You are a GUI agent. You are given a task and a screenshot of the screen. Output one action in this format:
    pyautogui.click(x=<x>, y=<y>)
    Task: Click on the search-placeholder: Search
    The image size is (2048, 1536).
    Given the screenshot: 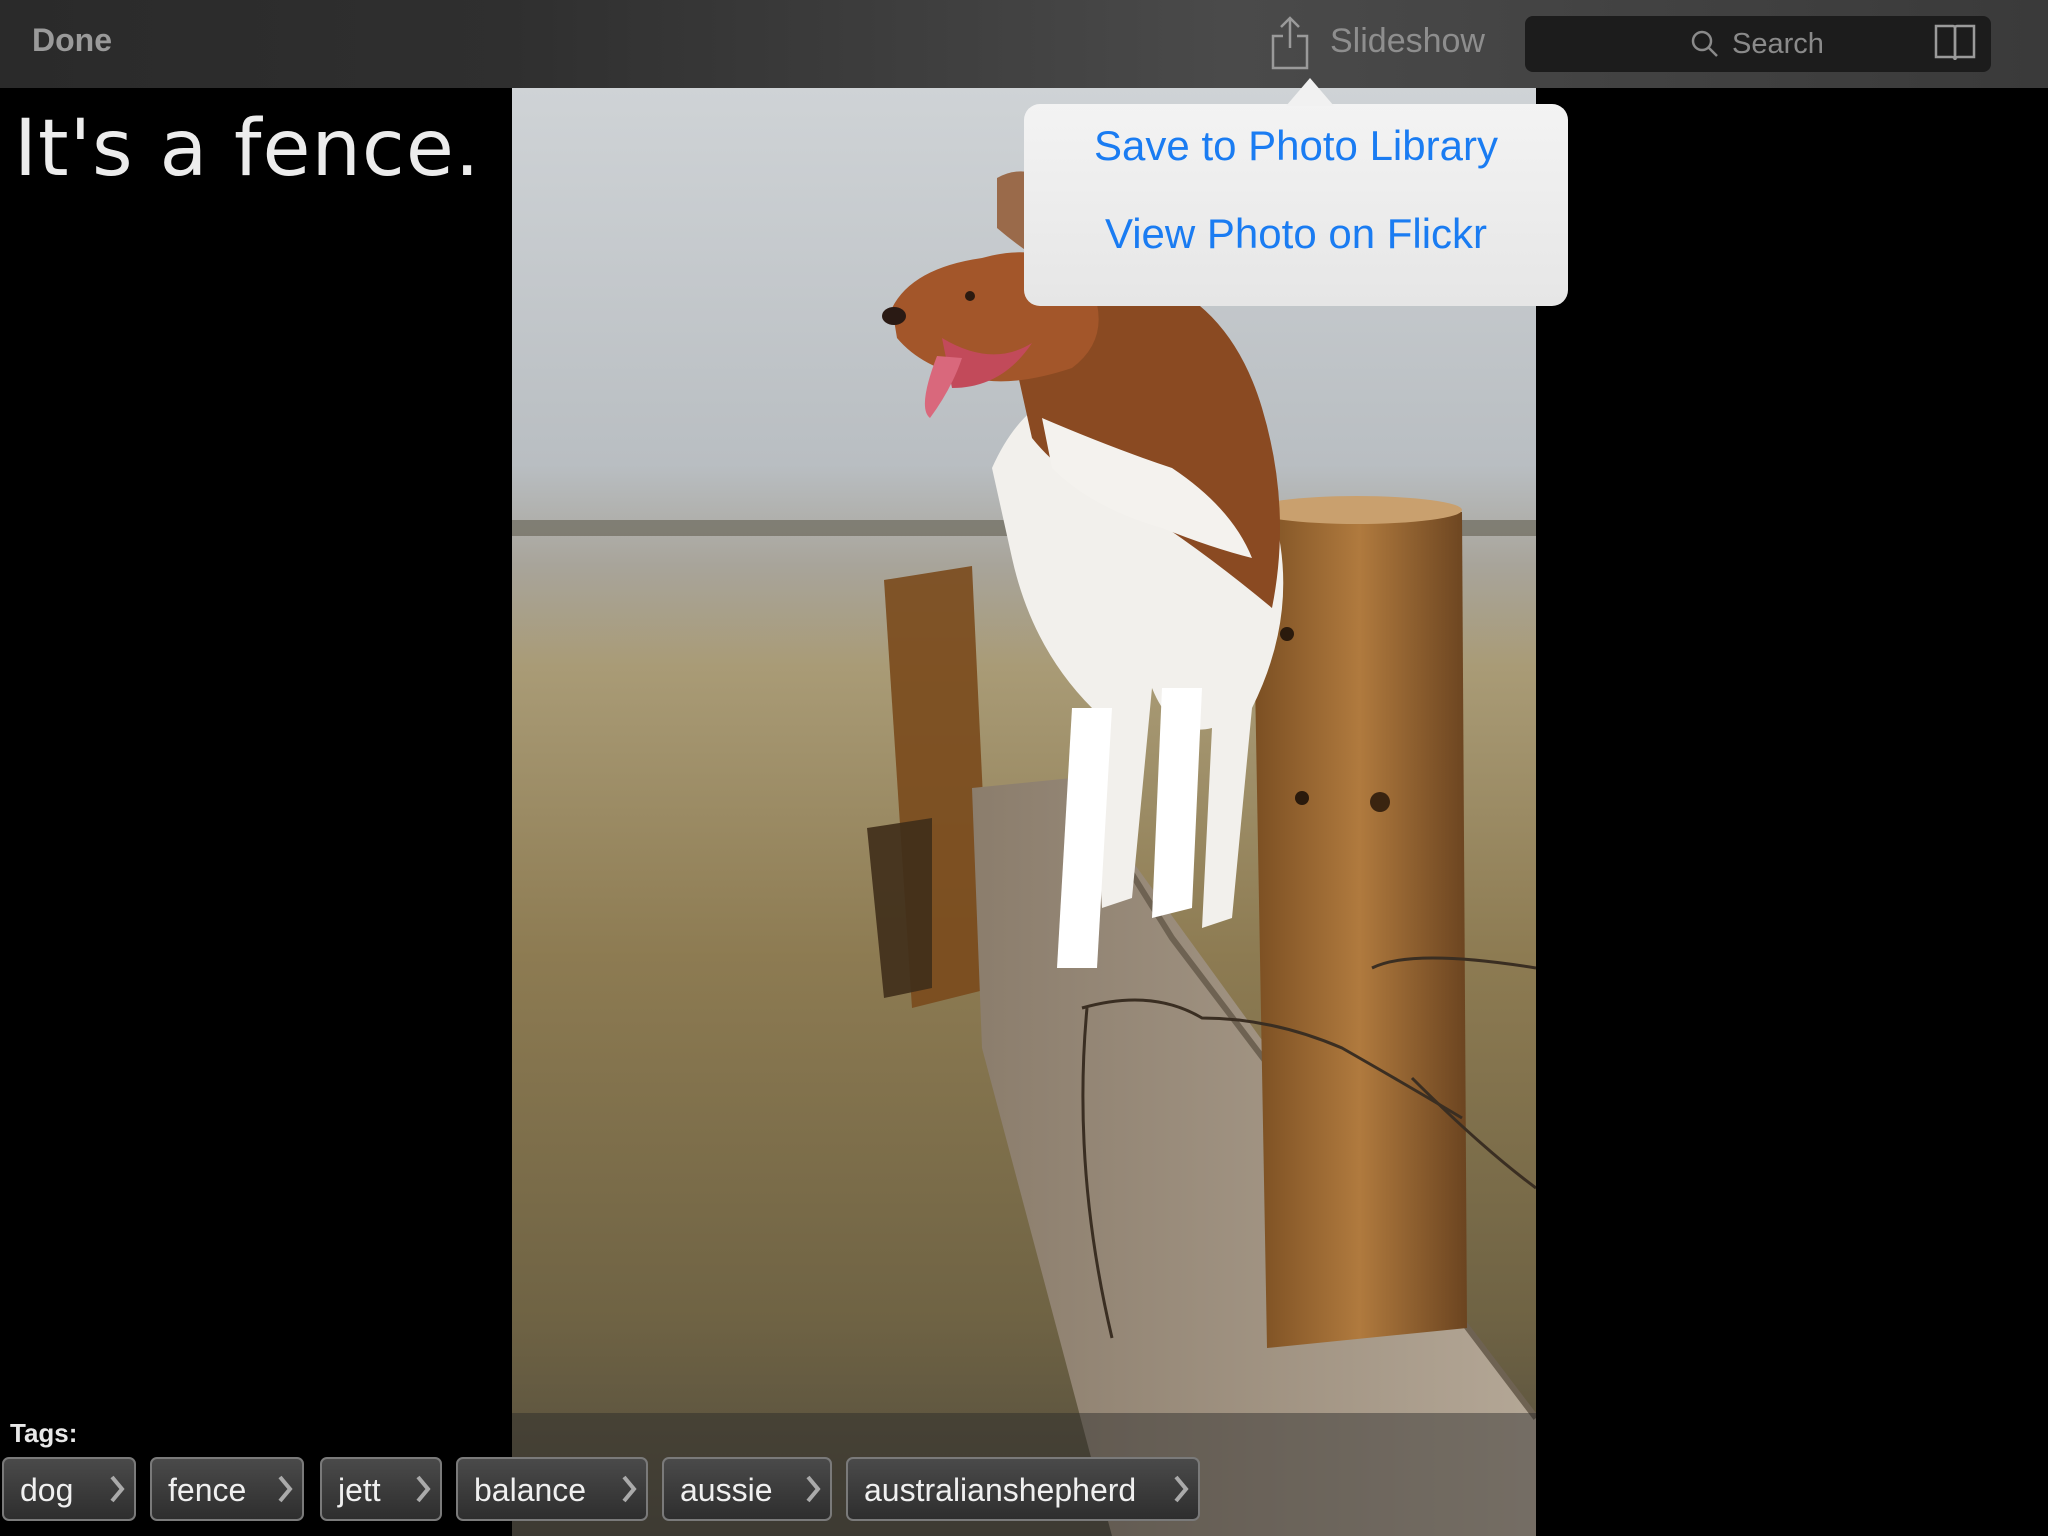 What is the action you would take?
    pyautogui.click(x=1778, y=44)
    